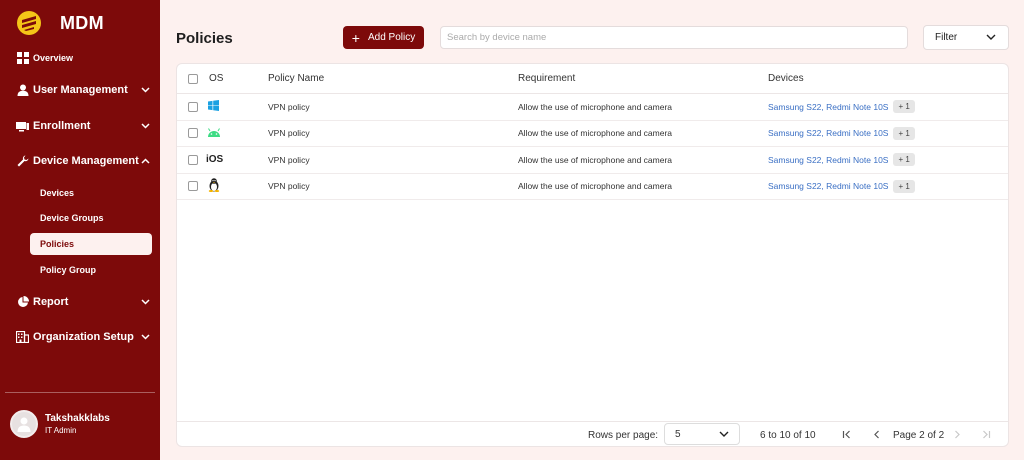 The width and height of the screenshot is (1024, 460). I want to click on rows-per-page-select: 5, so click(702, 434).